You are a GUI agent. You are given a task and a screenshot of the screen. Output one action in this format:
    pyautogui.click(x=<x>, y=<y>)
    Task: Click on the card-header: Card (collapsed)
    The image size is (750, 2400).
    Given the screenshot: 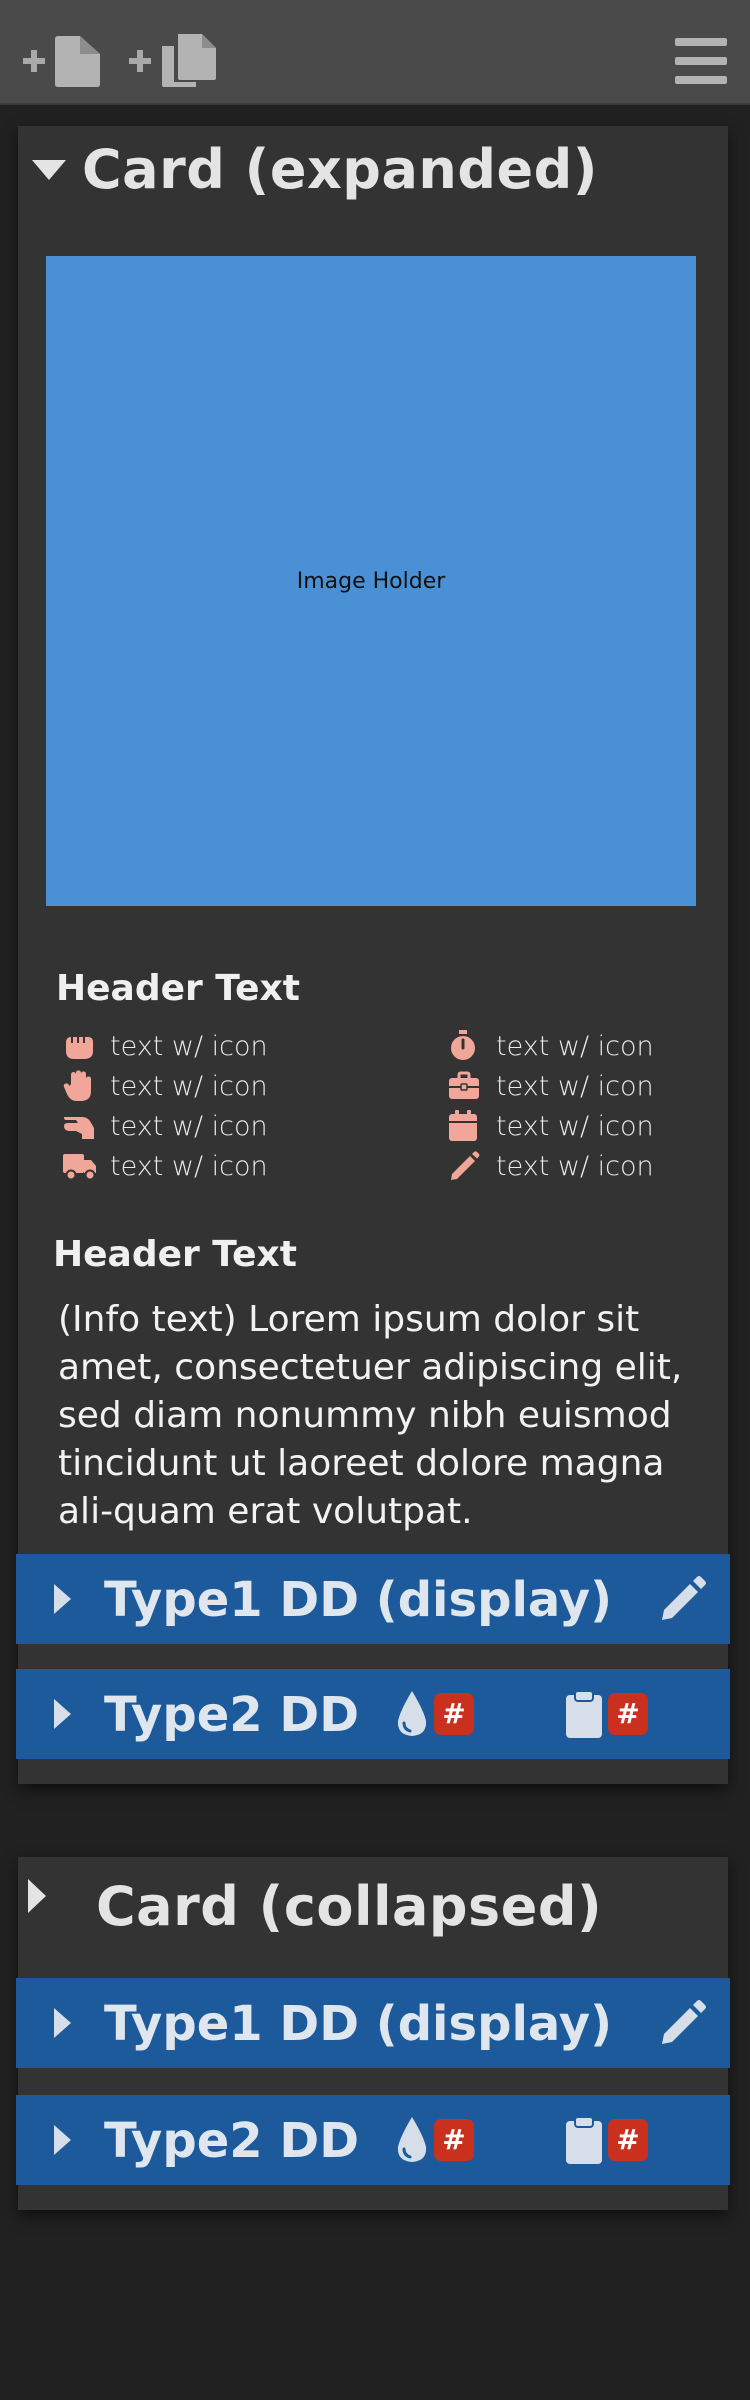 What is the action you would take?
    pyautogui.click(x=373, y=1905)
    